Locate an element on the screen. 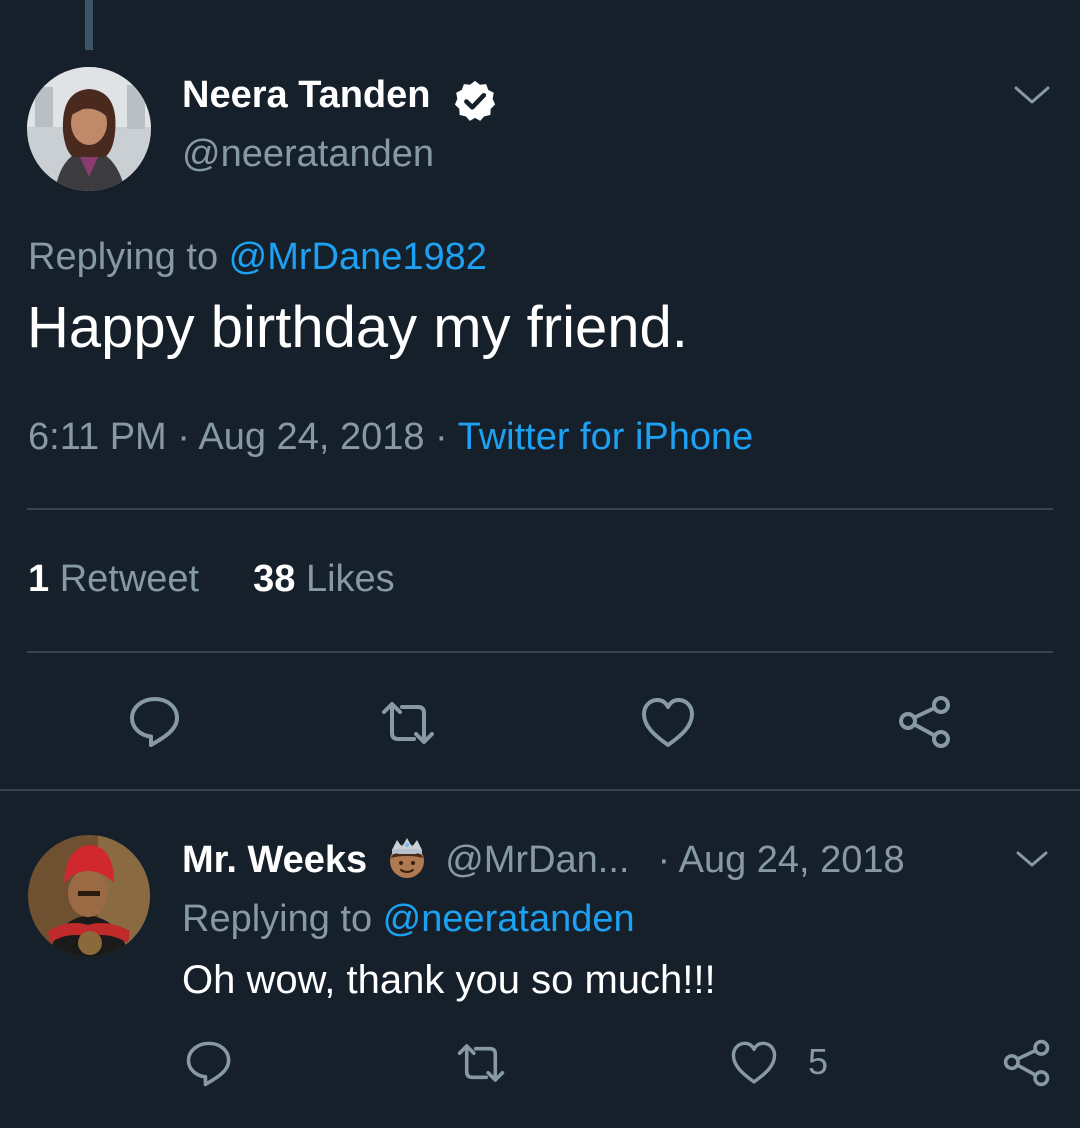 This screenshot has width=1080, height=1128. retweet-count: 1 is located at coordinates (39, 579).